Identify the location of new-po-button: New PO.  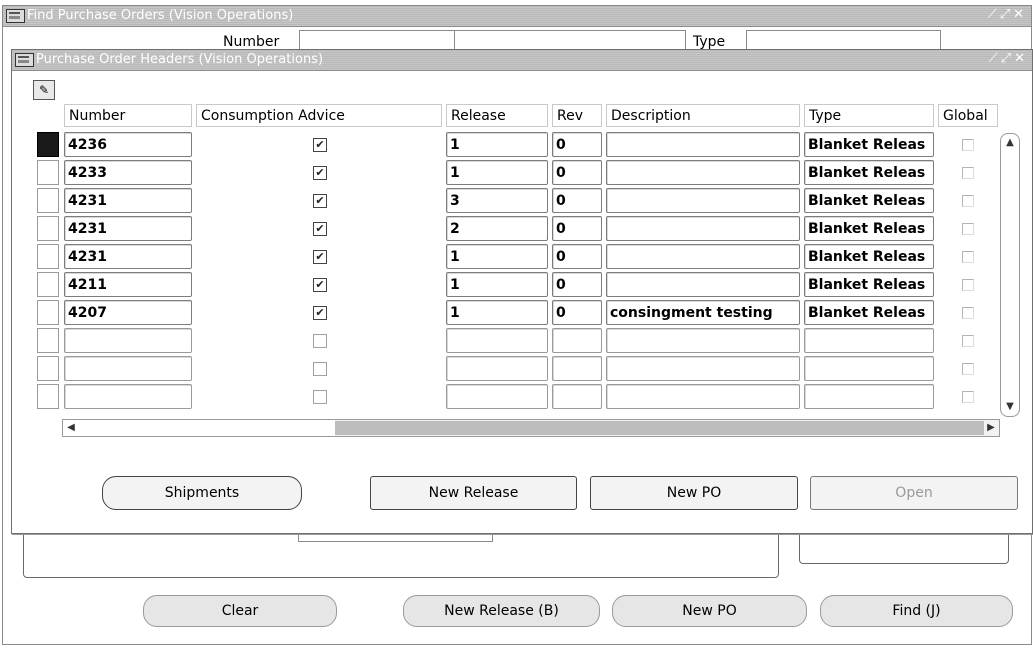
(694, 493).